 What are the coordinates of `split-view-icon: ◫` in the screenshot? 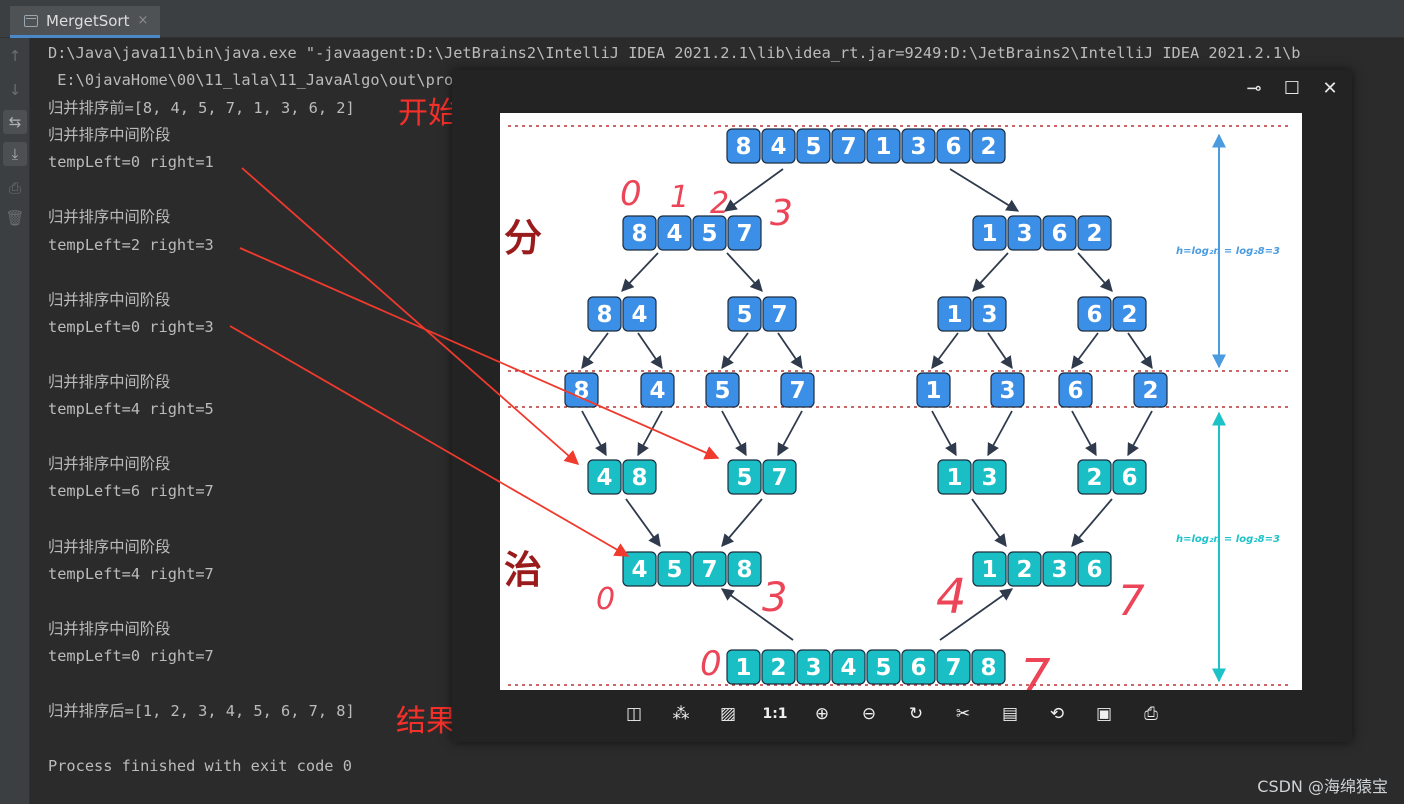 It's located at (634, 714).